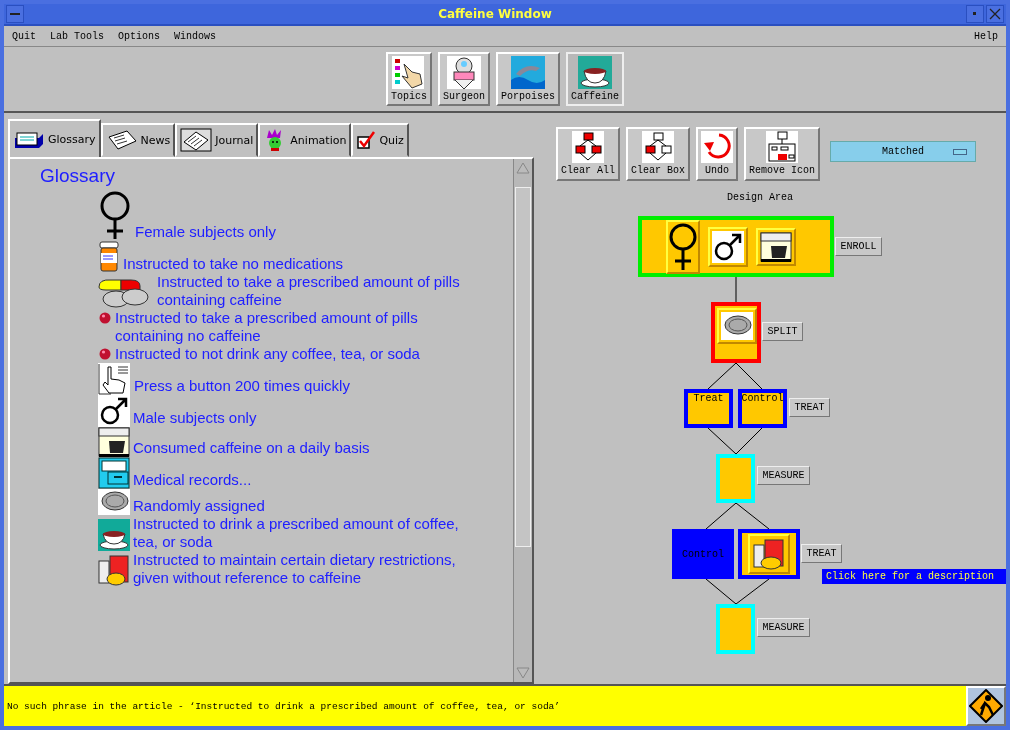  Describe the element at coordinates (78, 176) in the screenshot. I see `glossary-heading: Glossary` at that location.